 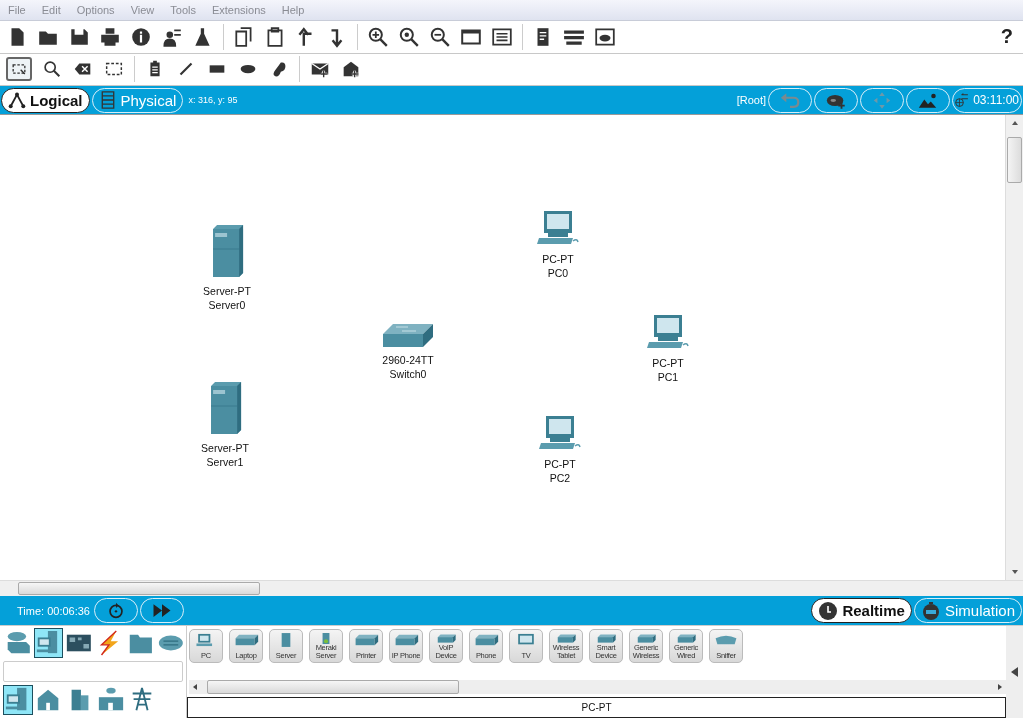 I want to click on switch-icon, so click(x=408, y=335).